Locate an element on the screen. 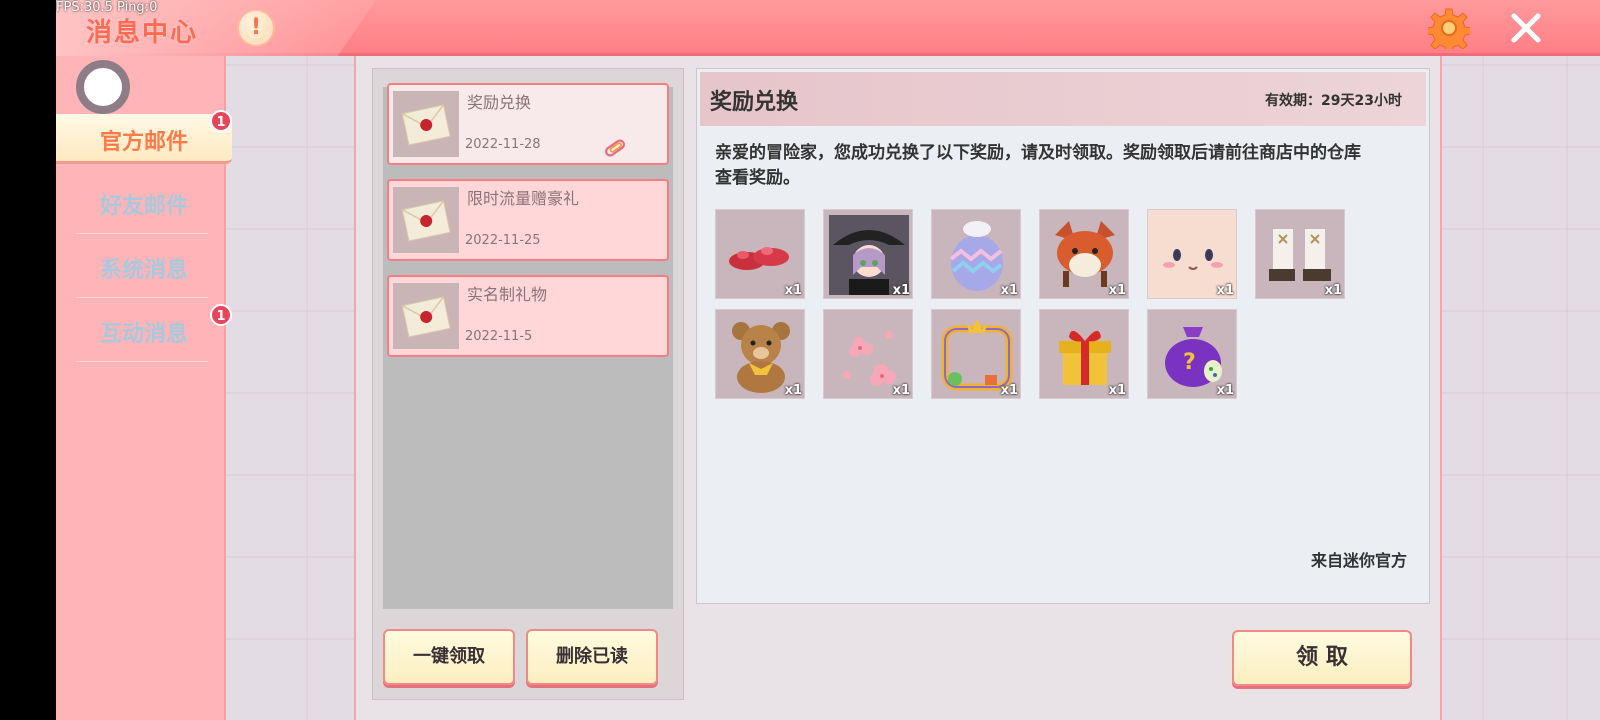 Image resolution: width=1600 pixels, height=720 pixels. mail-date: 2022-11-25 is located at coordinates (503, 240).